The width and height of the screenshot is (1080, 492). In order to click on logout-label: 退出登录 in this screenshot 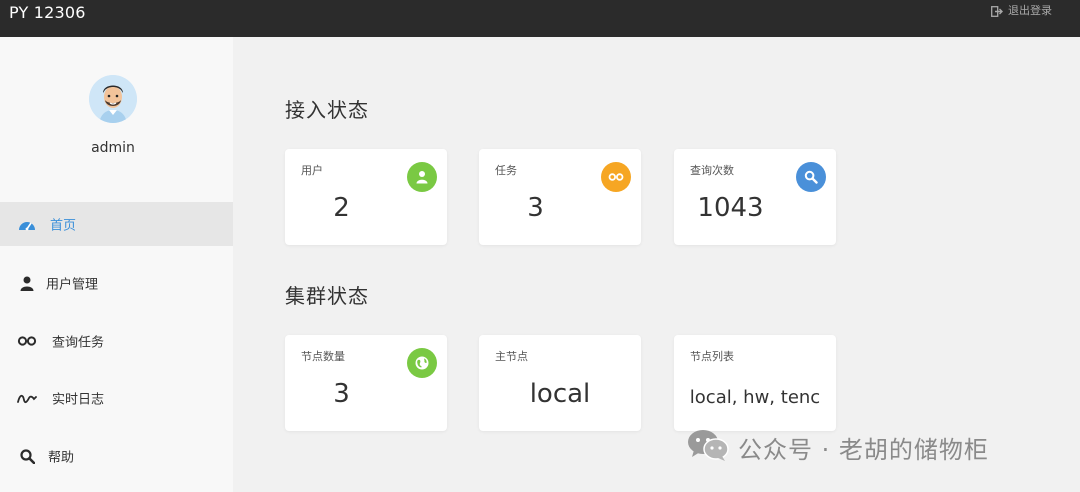, I will do `click(1030, 10)`.